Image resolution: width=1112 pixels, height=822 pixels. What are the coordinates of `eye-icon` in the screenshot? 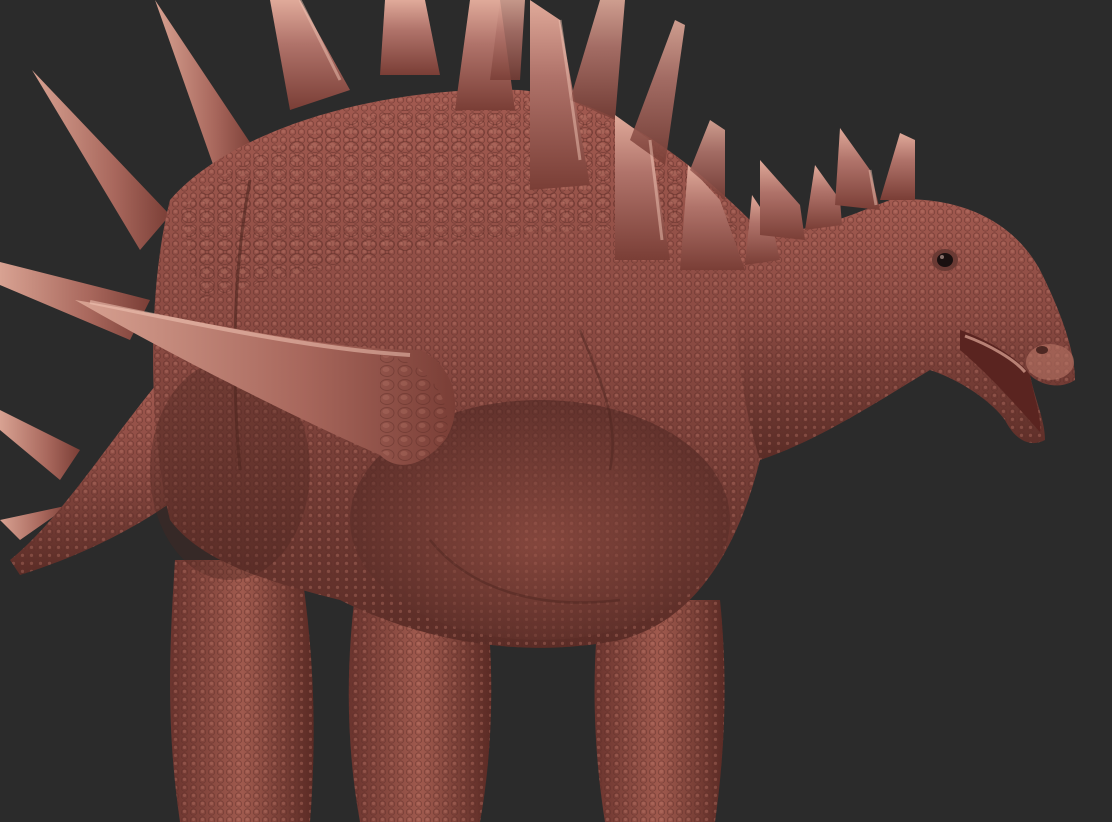 It's located at (945, 260).